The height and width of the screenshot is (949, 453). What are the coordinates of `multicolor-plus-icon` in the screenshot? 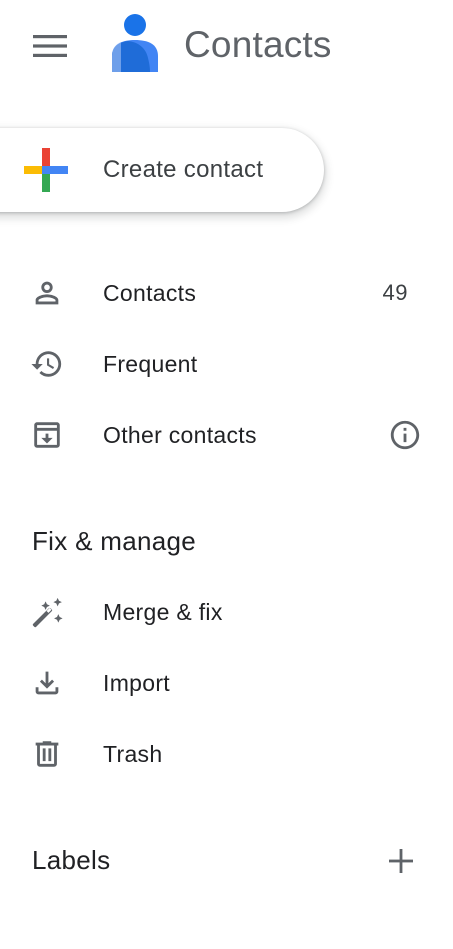 It's located at (46, 170).